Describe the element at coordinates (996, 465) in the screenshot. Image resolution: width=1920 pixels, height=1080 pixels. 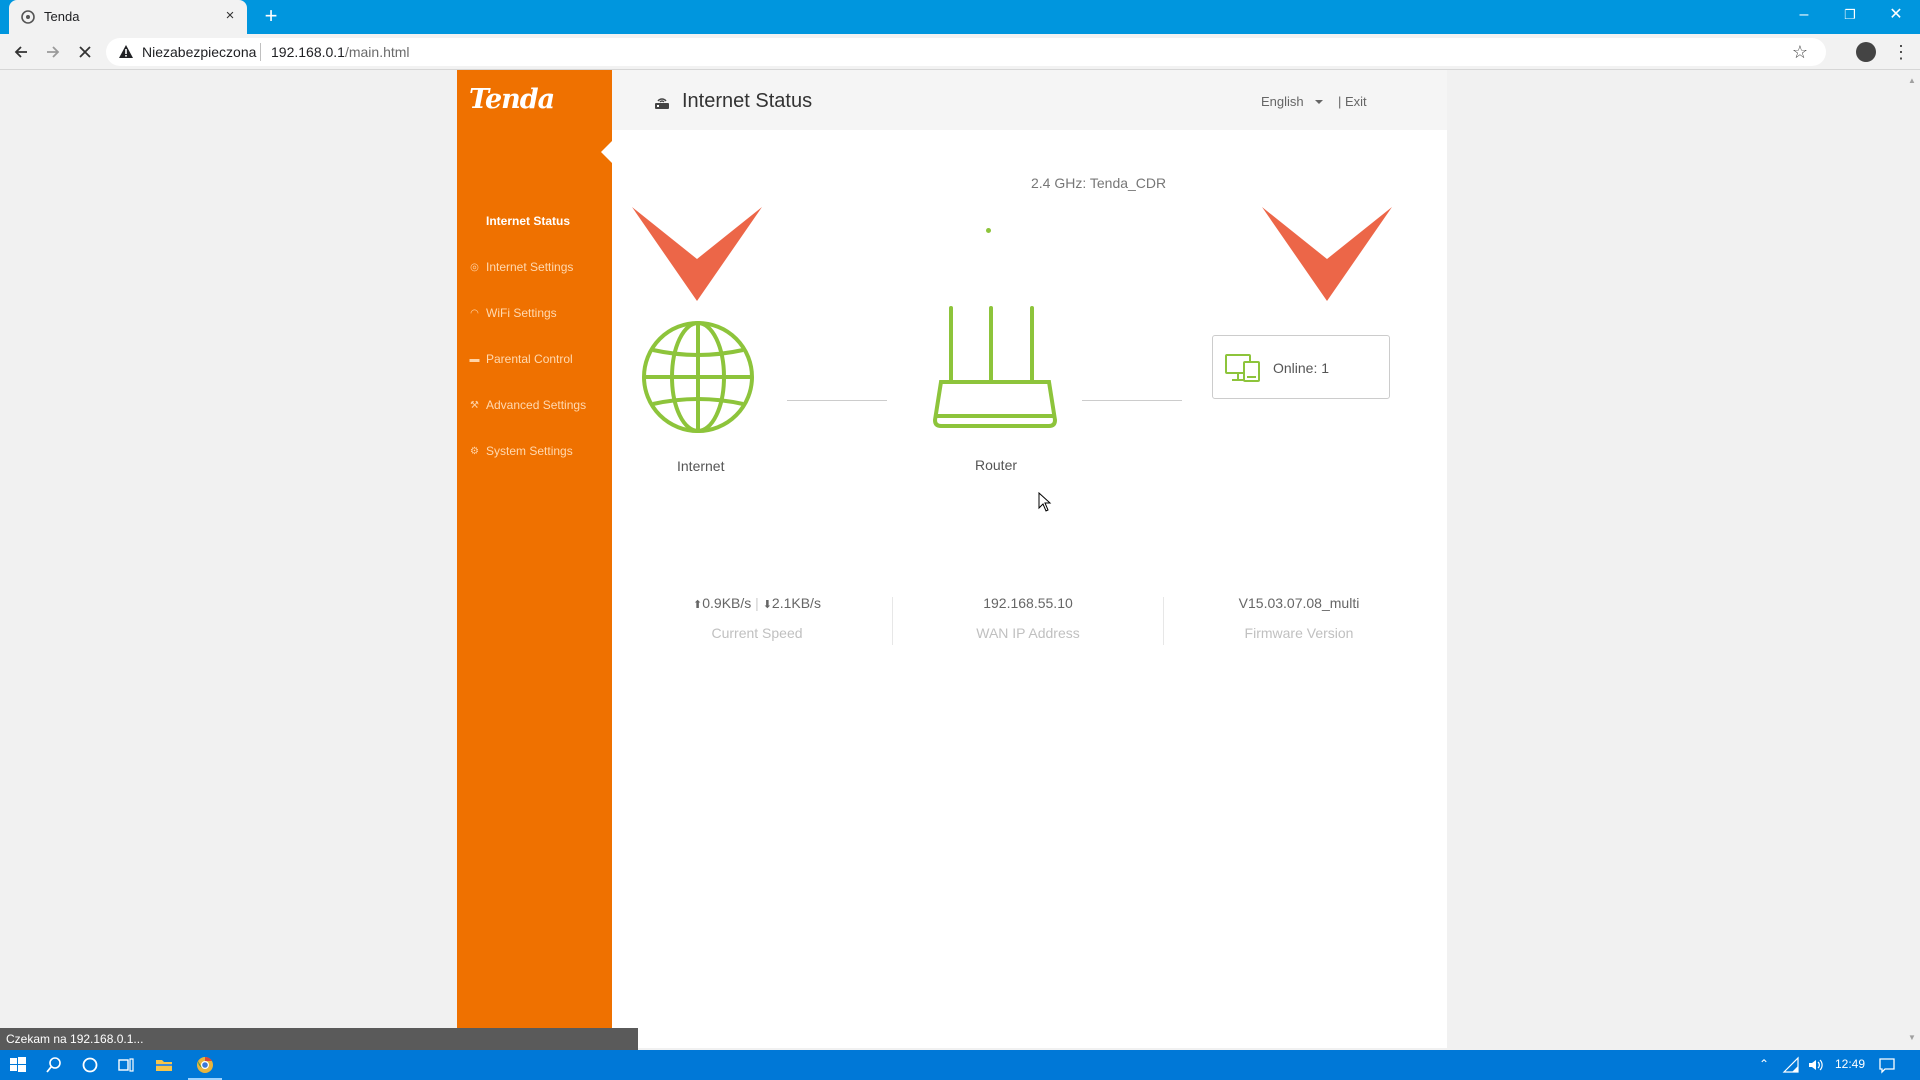
I see `router-label: Router` at that location.